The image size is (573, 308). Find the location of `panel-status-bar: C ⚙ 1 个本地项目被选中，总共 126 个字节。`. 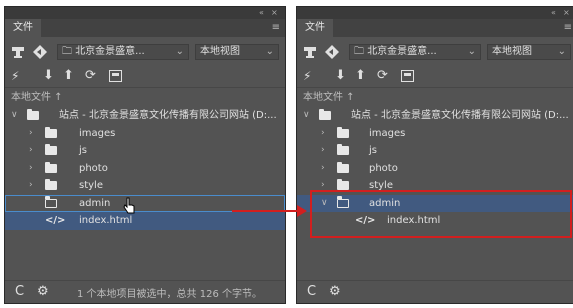

panel-status-bar: C ⚙ 1 个本地项目被选中，总共 126 个字节。 is located at coordinates (145, 291).